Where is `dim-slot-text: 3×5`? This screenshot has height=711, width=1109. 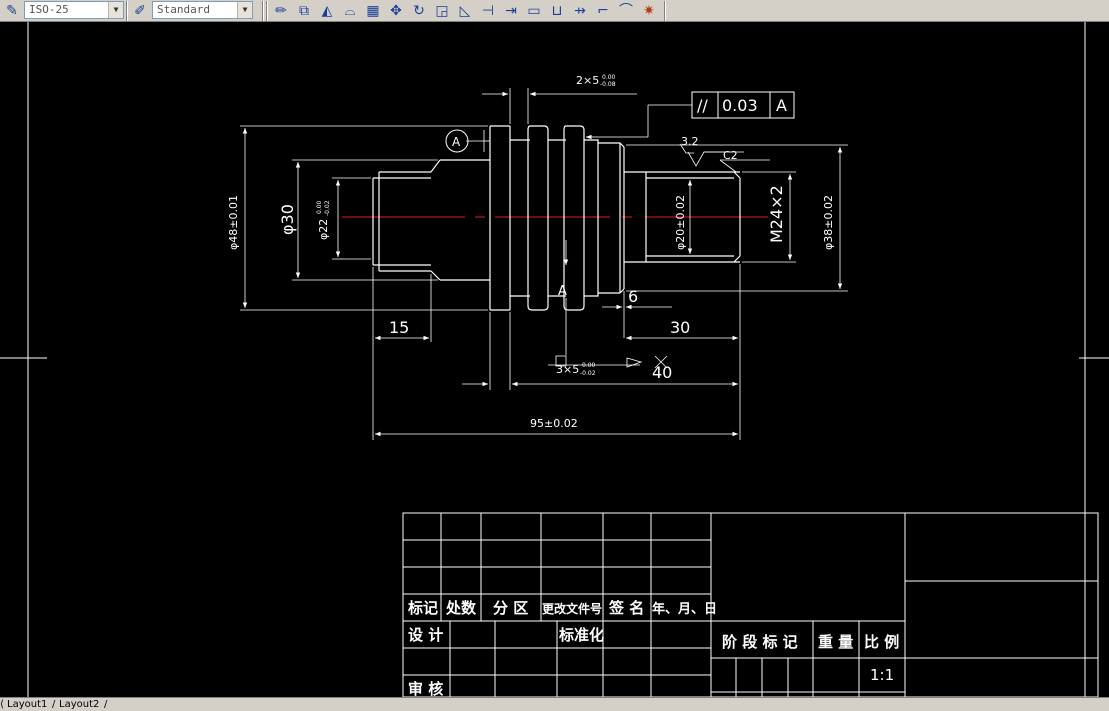 dim-slot-text: 3×5 is located at coordinates (567, 369).